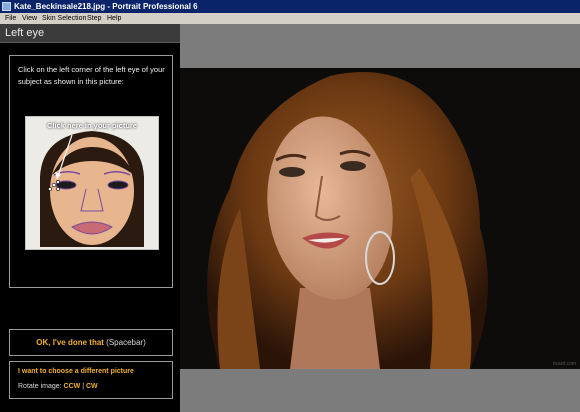 The width and height of the screenshot is (580, 412). Describe the element at coordinates (40, 386) in the screenshot. I see `rotate-label: Rotate image:` at that location.